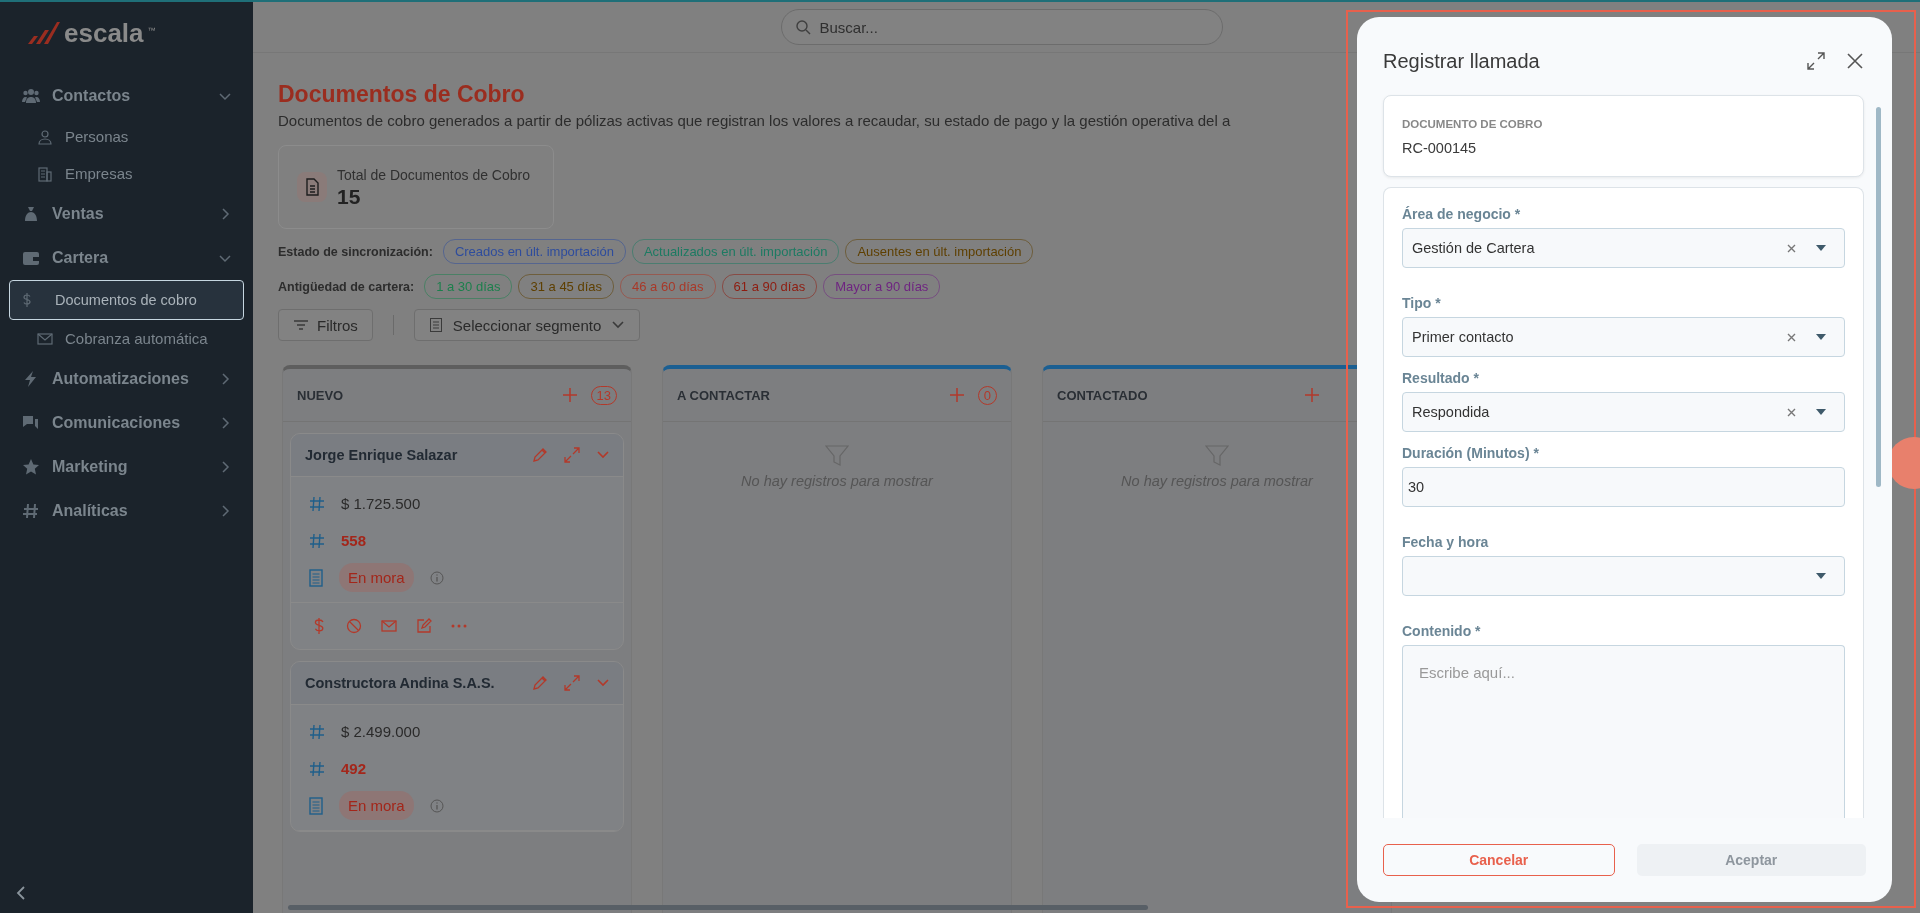  Describe the element at coordinates (882, 286) in the screenshot. I see `filter-chip: Mayor a 90 días` at that location.